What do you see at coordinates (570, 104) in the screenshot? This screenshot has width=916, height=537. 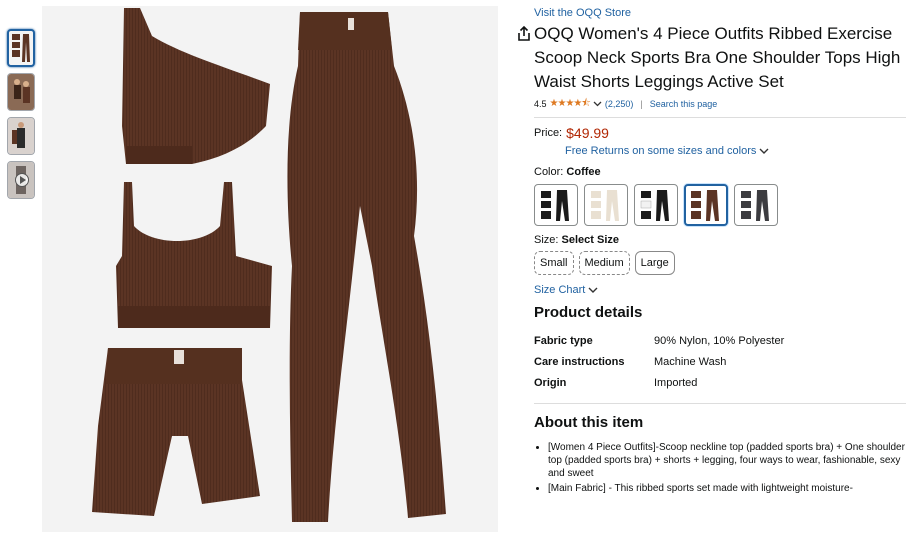 I see `star-rating-icon: ★★★★⯪` at bounding box center [570, 104].